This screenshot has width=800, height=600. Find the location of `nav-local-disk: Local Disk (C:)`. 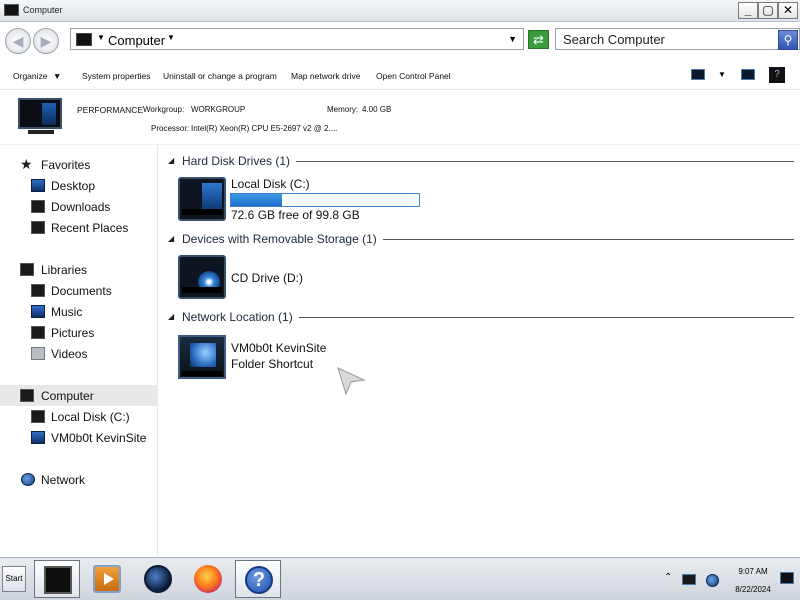

nav-local-disk: Local Disk (C:) is located at coordinates (79, 416).